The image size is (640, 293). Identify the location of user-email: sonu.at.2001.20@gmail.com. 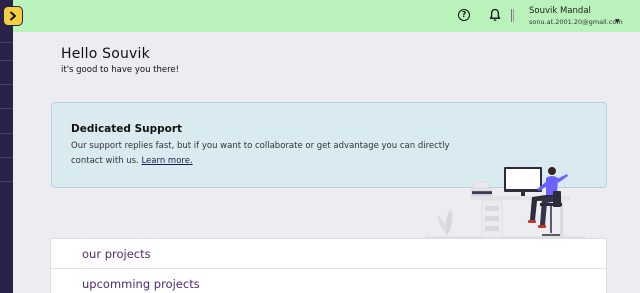
(576, 22).